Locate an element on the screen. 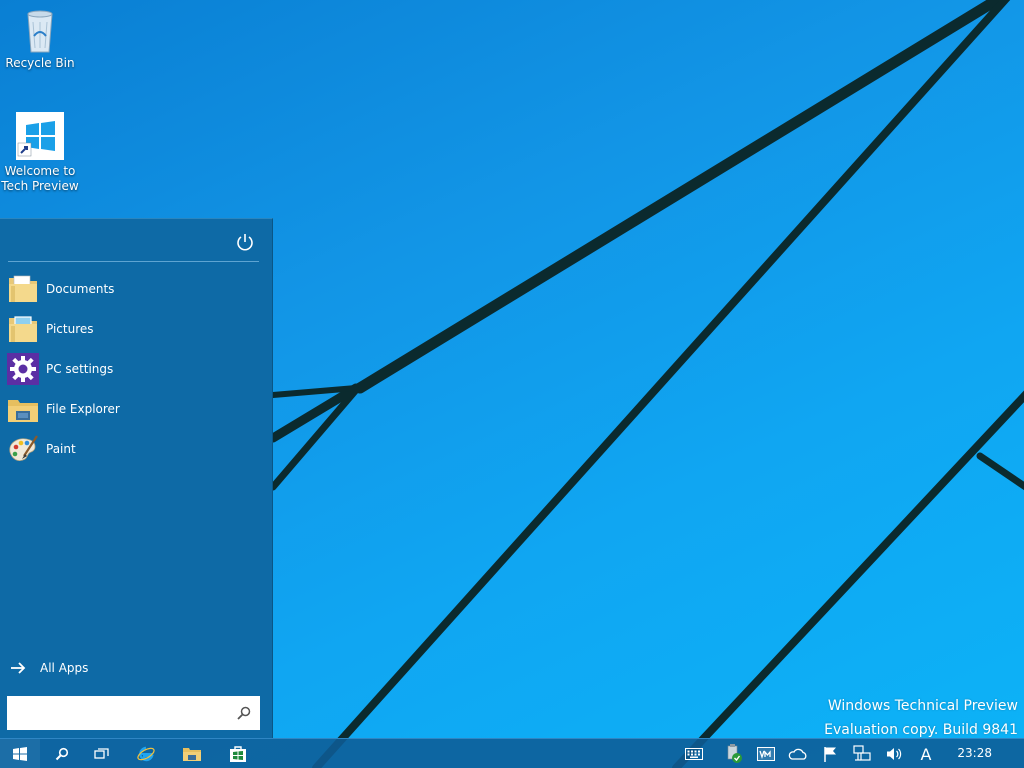 Image resolution: width=1024 pixels, height=768 pixels. tray-network is located at coordinates (862, 754).